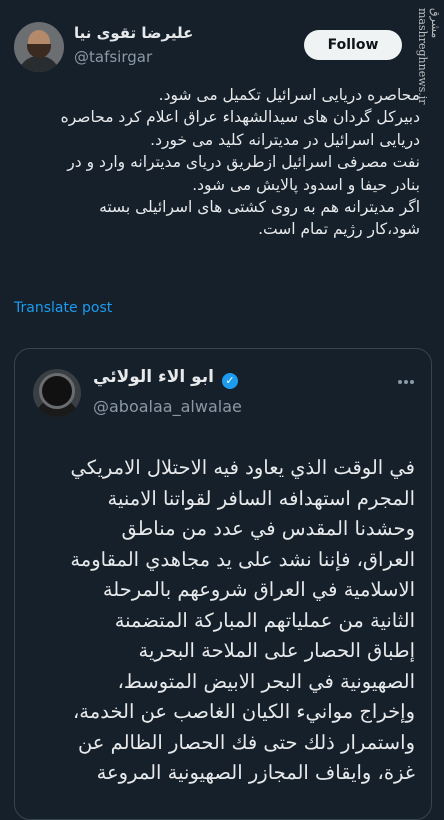  I want to click on avatar-head-shape, so click(57, 391).